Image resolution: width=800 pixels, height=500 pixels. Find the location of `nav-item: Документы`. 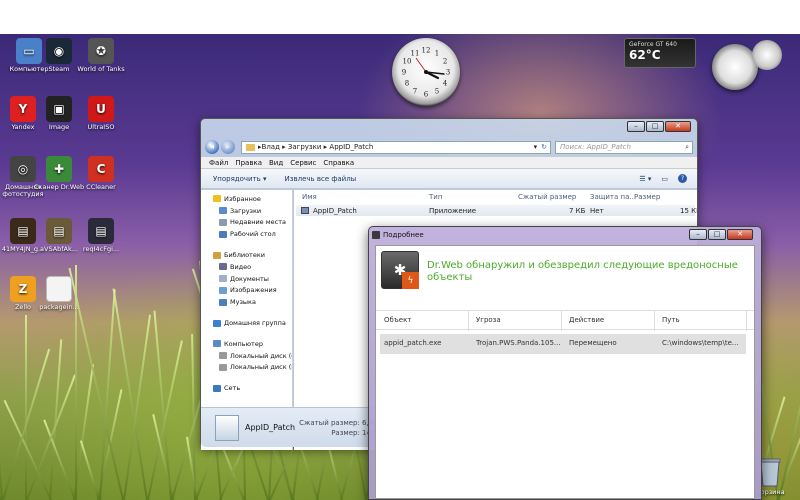

nav-item: Документы is located at coordinates (246, 279).